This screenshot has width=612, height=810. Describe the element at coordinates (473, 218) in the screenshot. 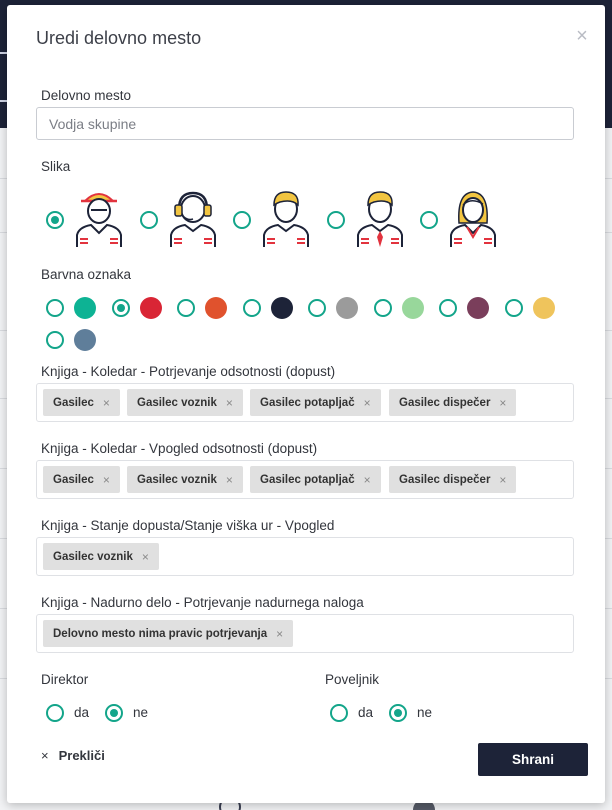

I see `woman-blond-icon` at that location.